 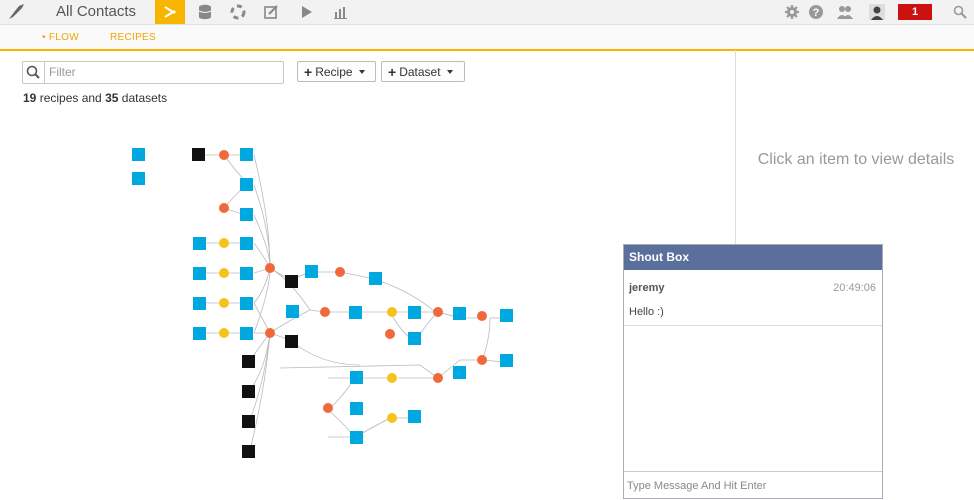 I want to click on lifebuoy-icon, so click(x=238, y=12).